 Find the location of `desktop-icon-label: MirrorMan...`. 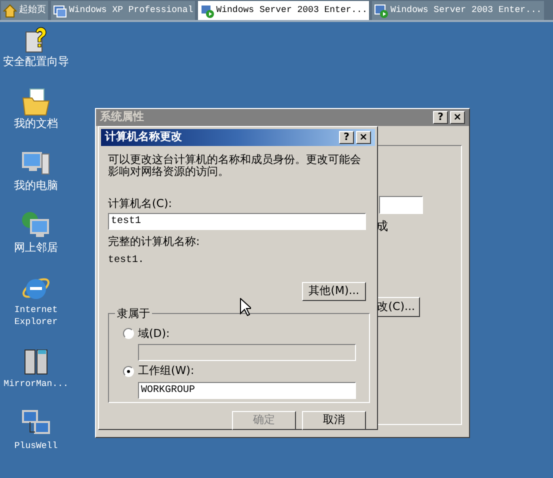

desktop-icon-label: MirrorMan... is located at coordinates (36, 384).